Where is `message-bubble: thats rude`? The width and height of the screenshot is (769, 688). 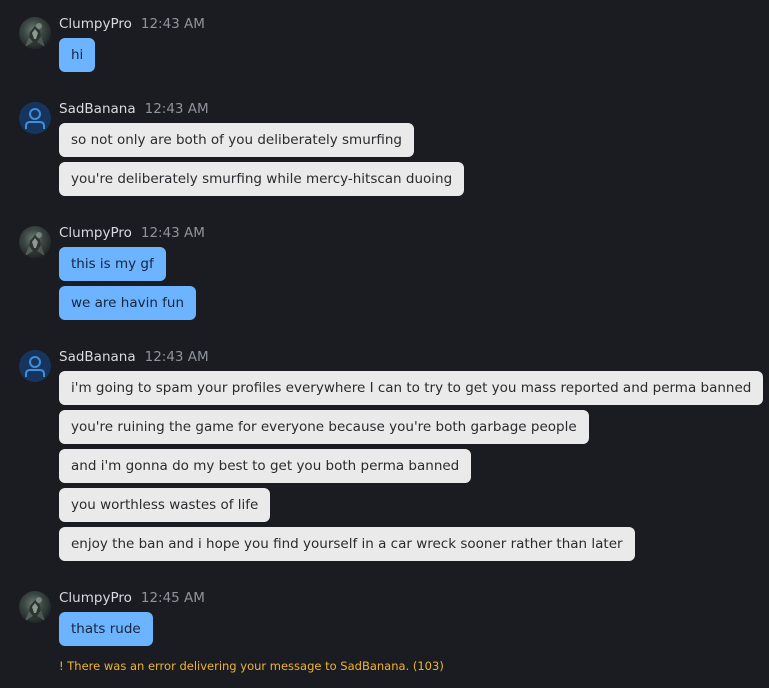 message-bubble: thats rude is located at coordinates (106, 629).